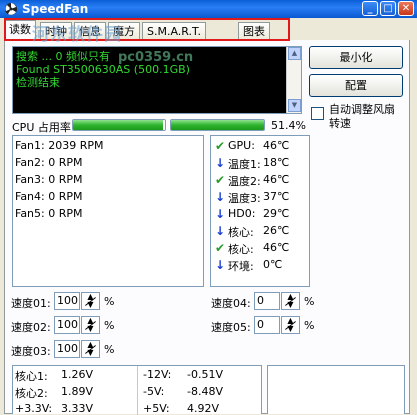  I want to click on speed02-spinner: ▲ ▼, so click(90, 325).